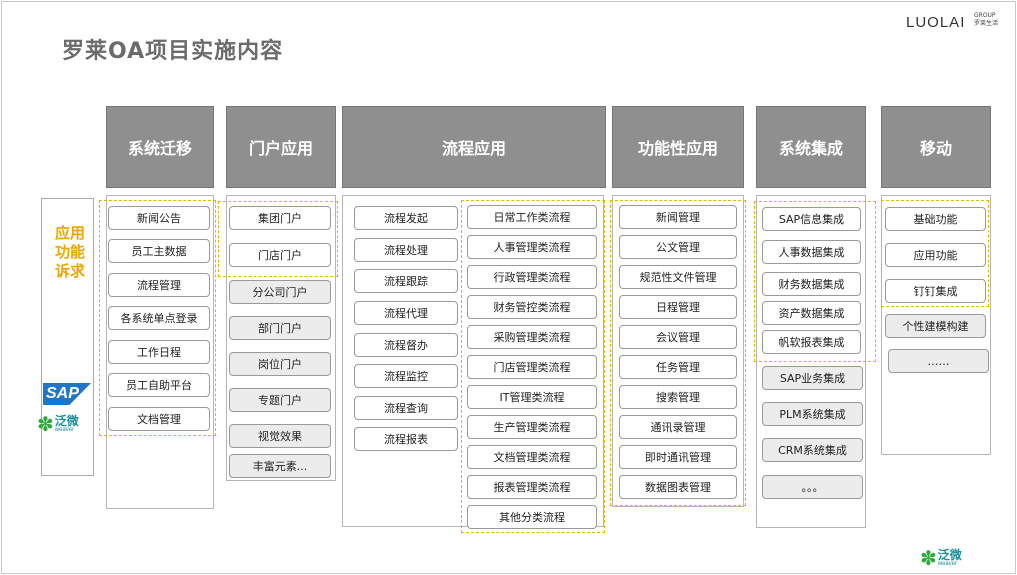  What do you see at coordinates (811, 313) in the screenshot?
I see `integration-item: 资产数据集成` at bounding box center [811, 313].